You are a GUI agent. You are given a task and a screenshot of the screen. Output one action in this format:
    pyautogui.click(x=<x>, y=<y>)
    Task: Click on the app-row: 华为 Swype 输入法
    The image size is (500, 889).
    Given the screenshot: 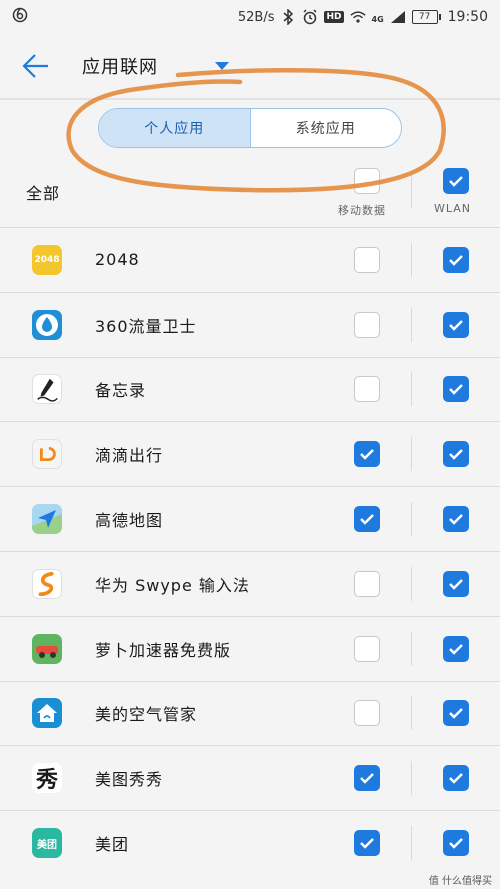 What is the action you would take?
    pyautogui.click(x=250, y=583)
    